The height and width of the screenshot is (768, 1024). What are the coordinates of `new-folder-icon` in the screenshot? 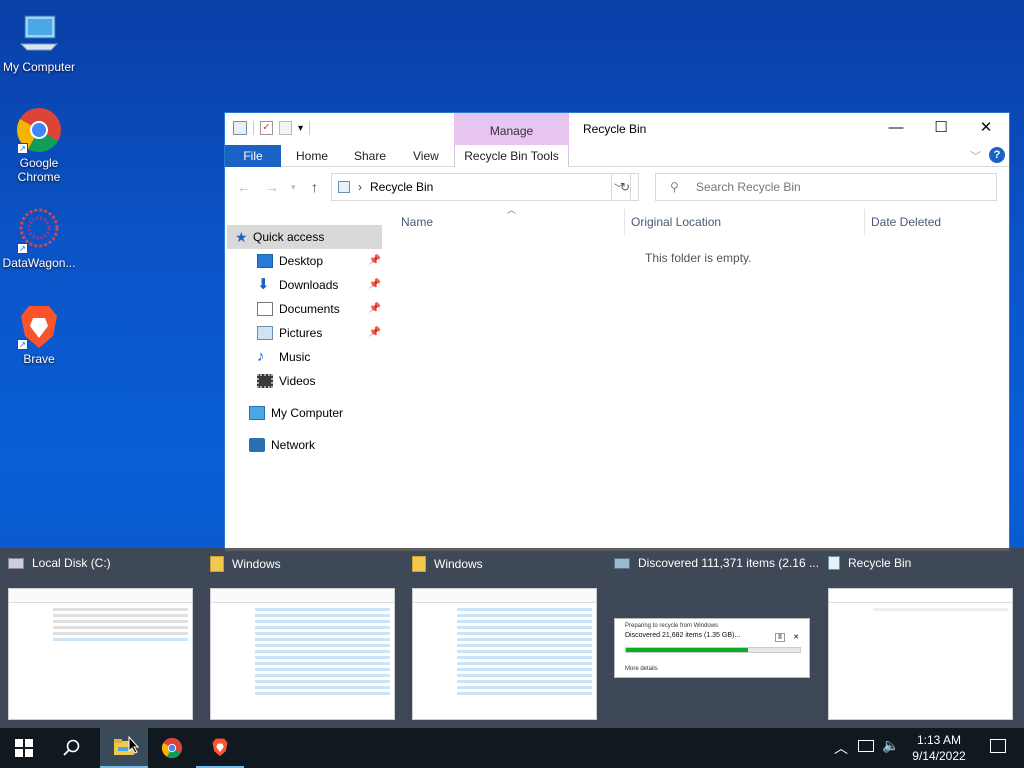 It's located at (285, 128).